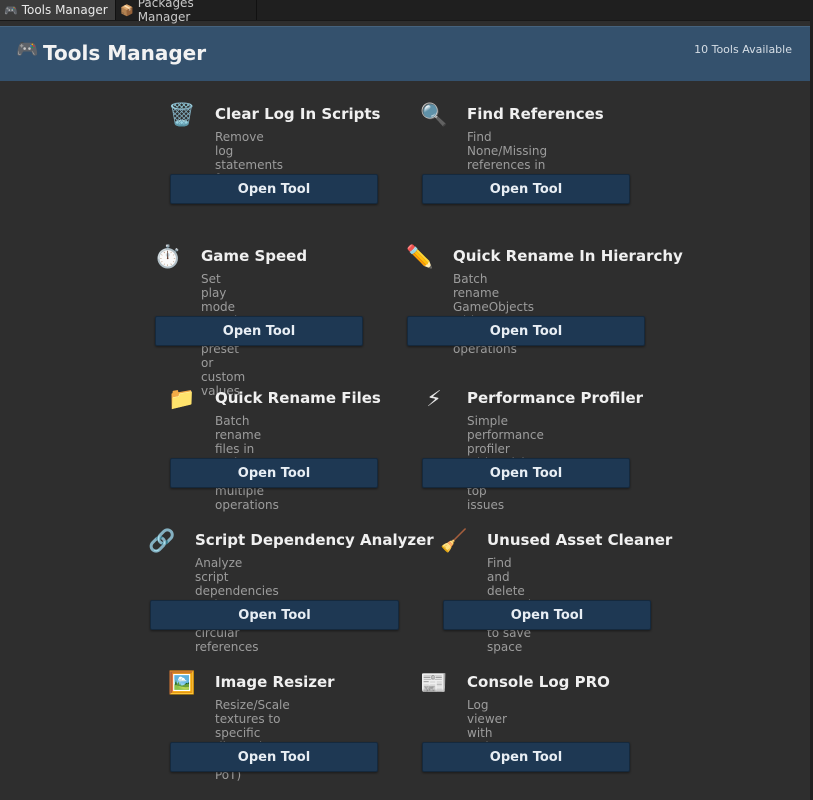  Describe the element at coordinates (298, 114) in the screenshot. I see `tool-title: Clear Log In Scripts` at that location.